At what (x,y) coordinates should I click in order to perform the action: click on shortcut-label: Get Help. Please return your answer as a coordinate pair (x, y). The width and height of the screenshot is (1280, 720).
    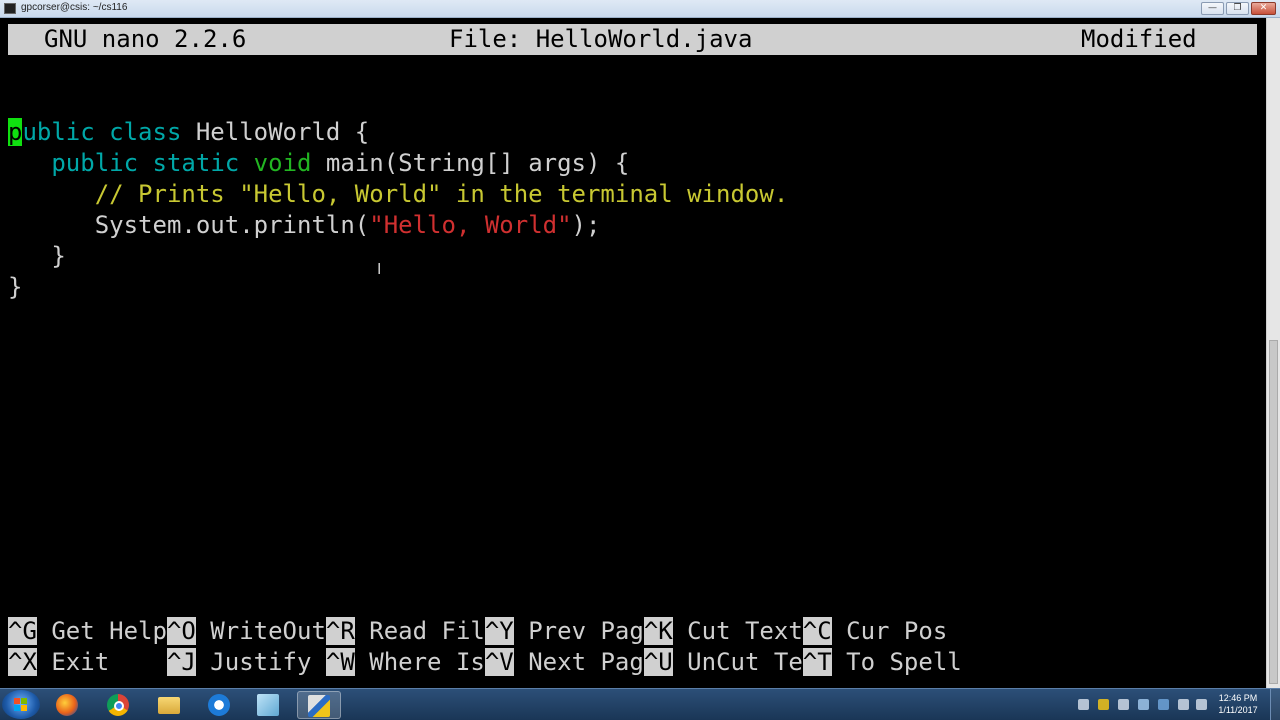
    Looking at the image, I should click on (101, 631).